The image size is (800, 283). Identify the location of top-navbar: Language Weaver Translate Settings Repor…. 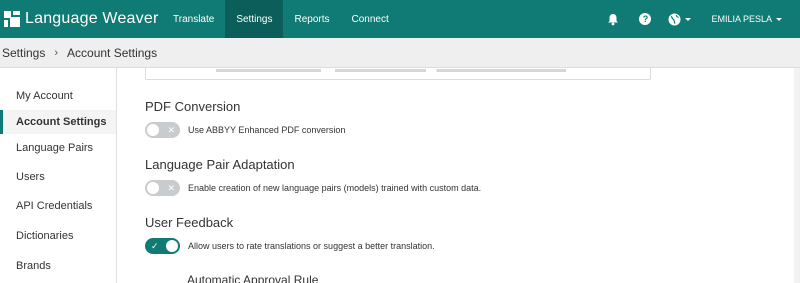
(400, 19).